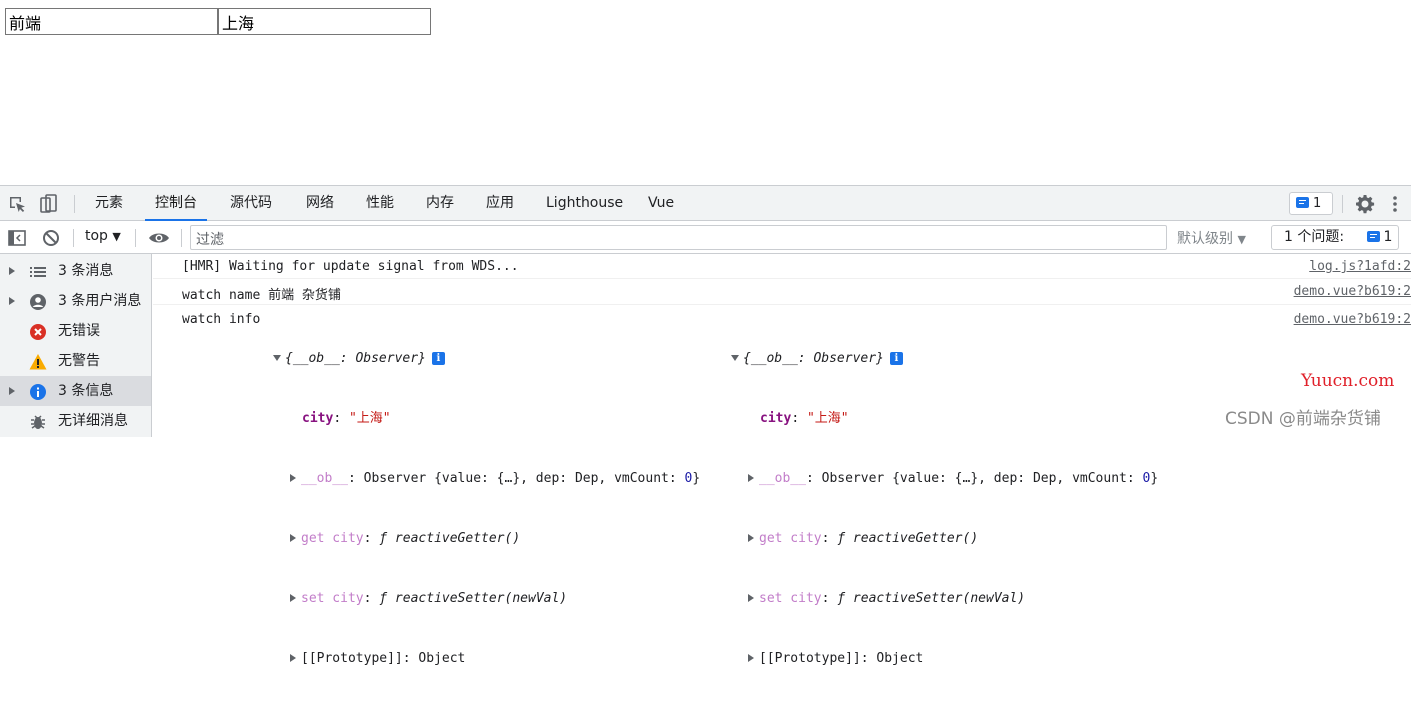 This screenshot has height=709, width=1411. What do you see at coordinates (1360, 266) in the screenshot?
I see `message-source-link: log.js?1afd:2` at bounding box center [1360, 266].